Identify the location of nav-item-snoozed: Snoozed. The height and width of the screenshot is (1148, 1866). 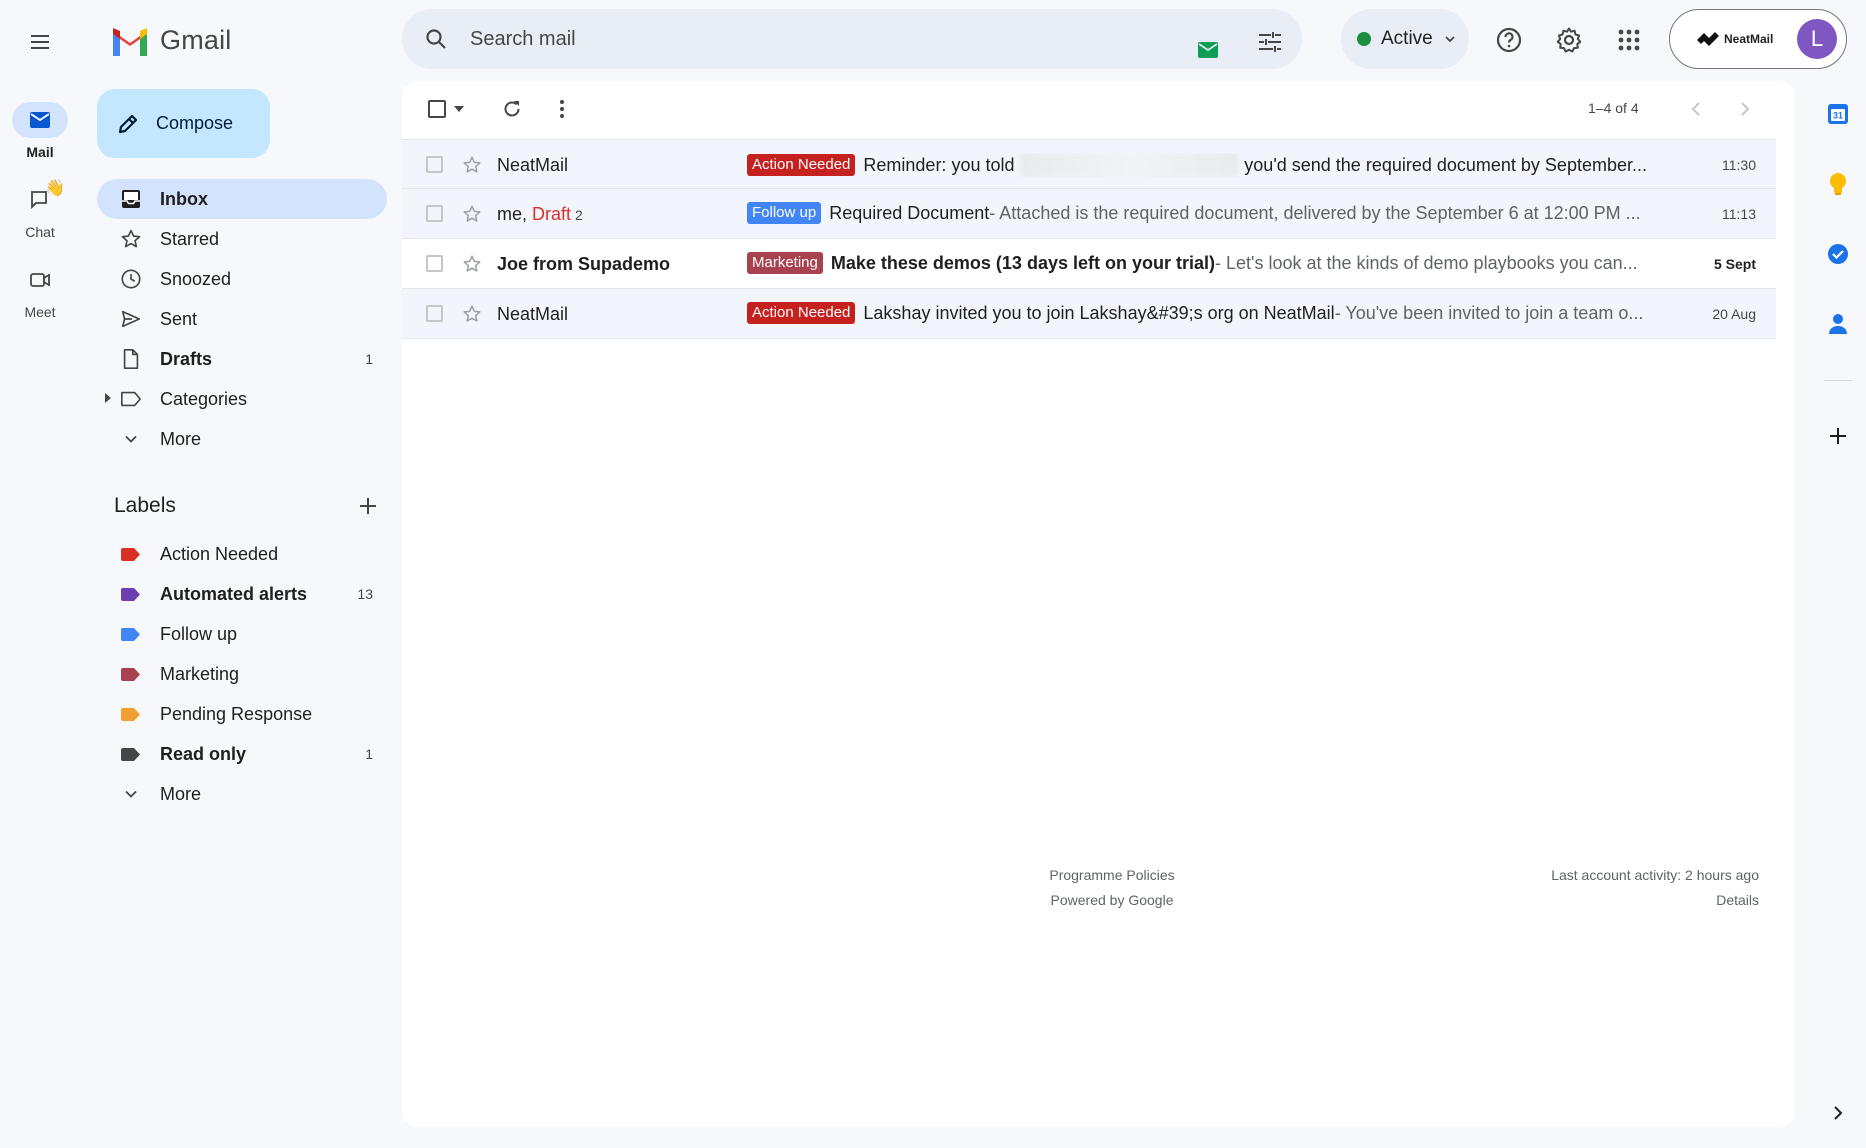
(242, 279).